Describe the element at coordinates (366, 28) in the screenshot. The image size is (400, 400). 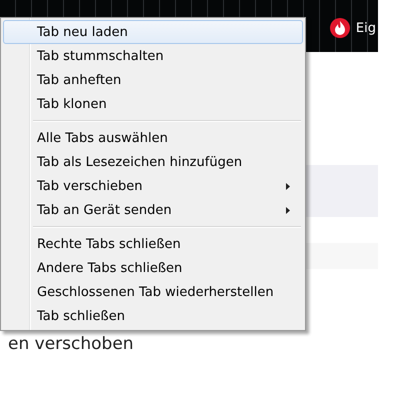
I see `top-bar-title: Eig` at that location.